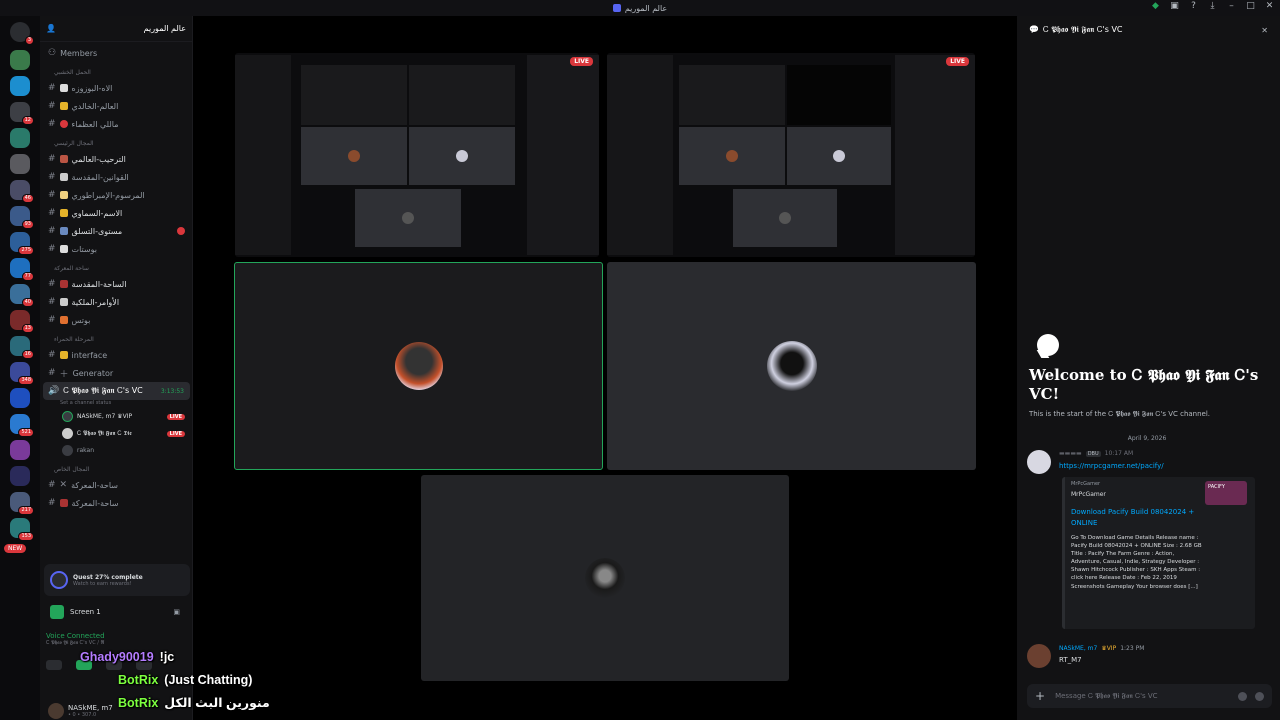 This screenshot has height=720, width=1280. Describe the element at coordinates (1193, 6) in the screenshot. I see `help-icon: ?` at that location.